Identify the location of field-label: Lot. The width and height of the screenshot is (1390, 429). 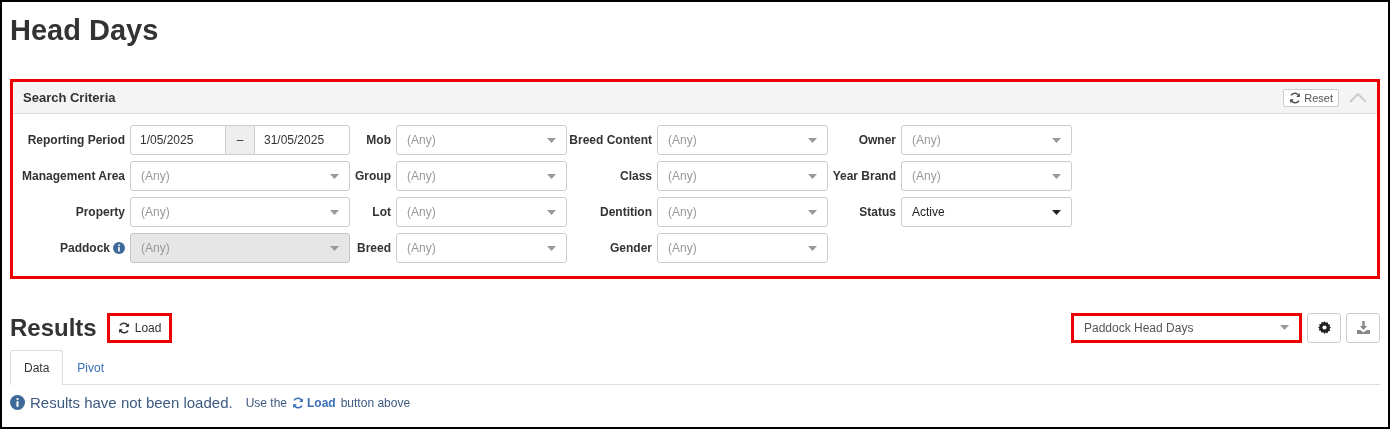
(381, 212).